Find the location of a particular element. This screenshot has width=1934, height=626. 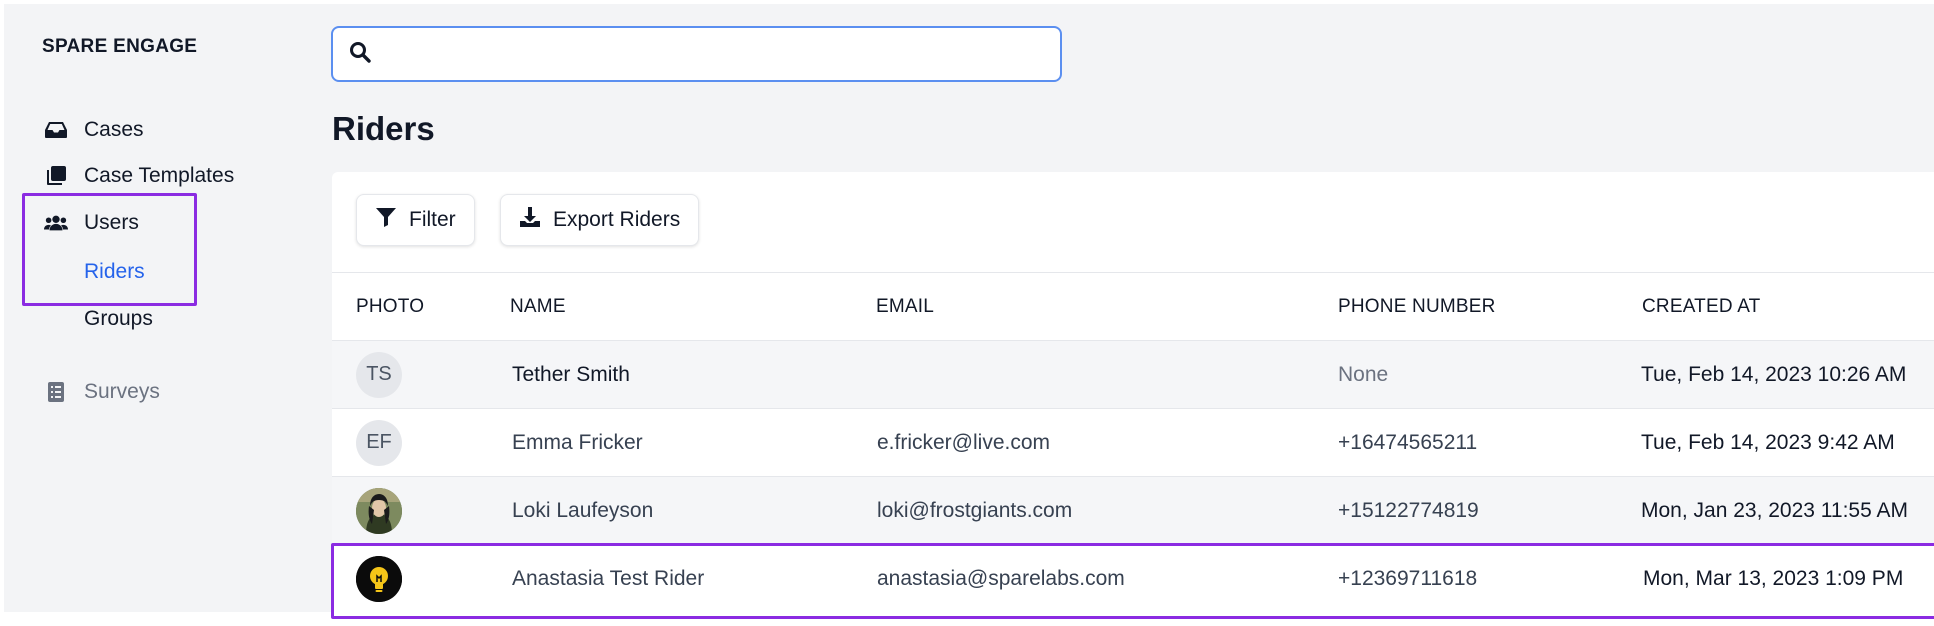

column-header-photo: PHOTO is located at coordinates (390, 306).